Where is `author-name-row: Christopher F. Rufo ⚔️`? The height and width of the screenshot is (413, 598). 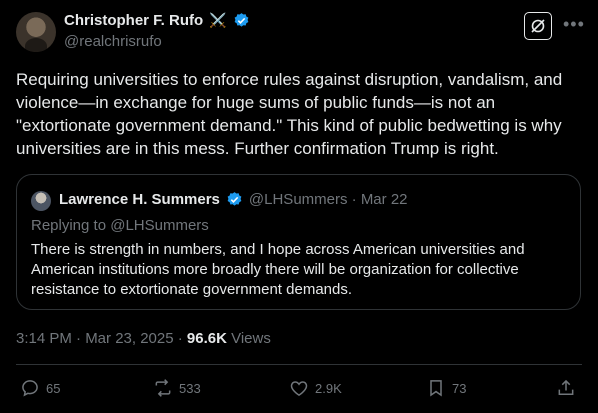
author-name-row: Christopher F. Rufo ⚔️ is located at coordinates (157, 20).